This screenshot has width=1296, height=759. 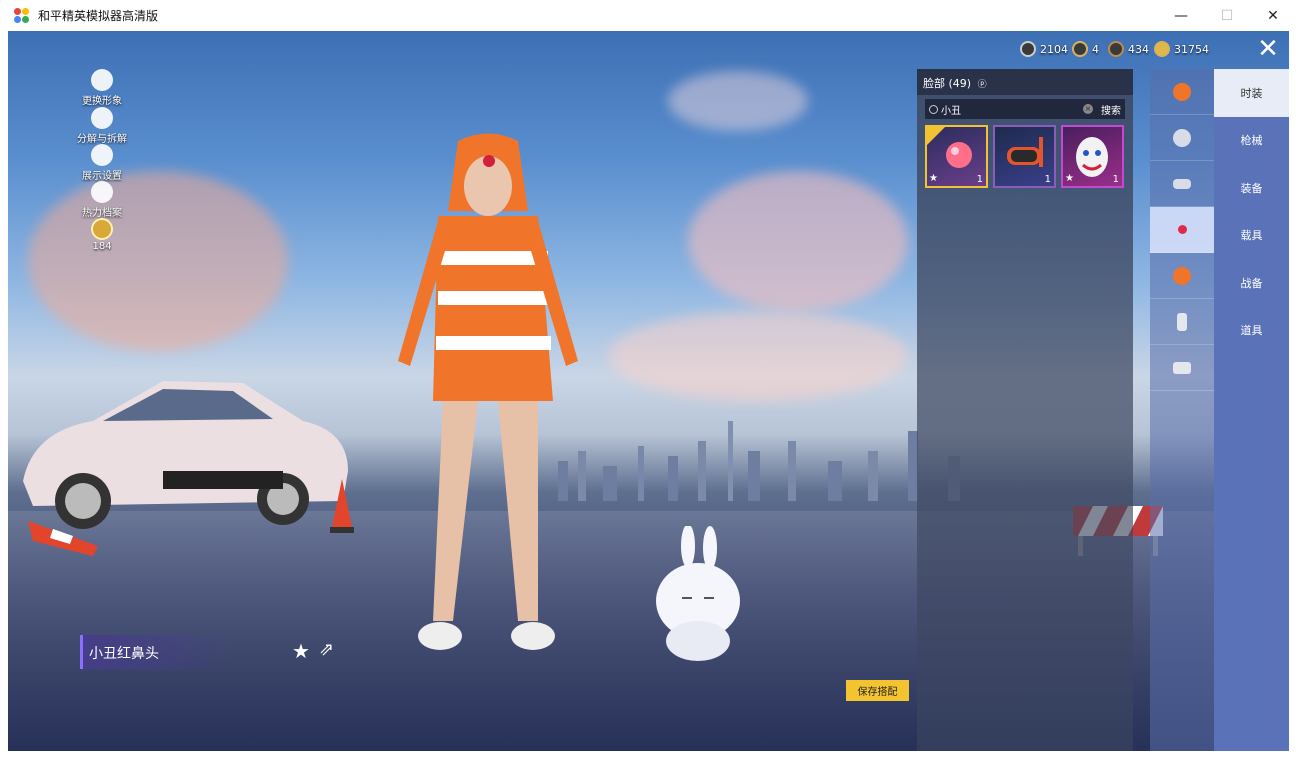 What do you see at coordinates (1227, 15) in the screenshot?
I see `maximize-button: ☐` at bounding box center [1227, 15].